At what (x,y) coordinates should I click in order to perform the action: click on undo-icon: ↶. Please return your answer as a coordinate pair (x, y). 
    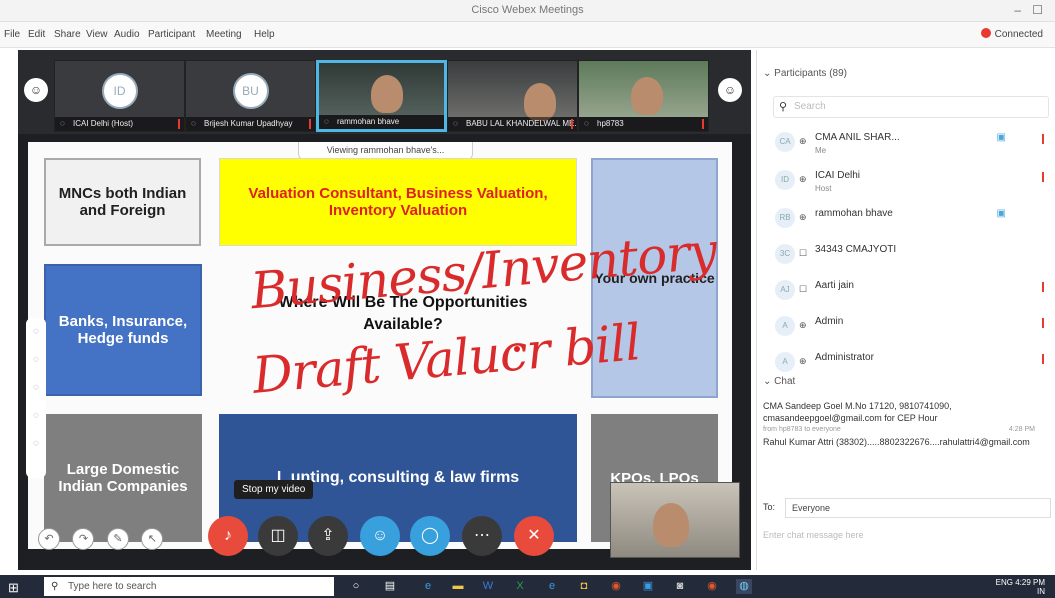
    Looking at the image, I should click on (49, 539).